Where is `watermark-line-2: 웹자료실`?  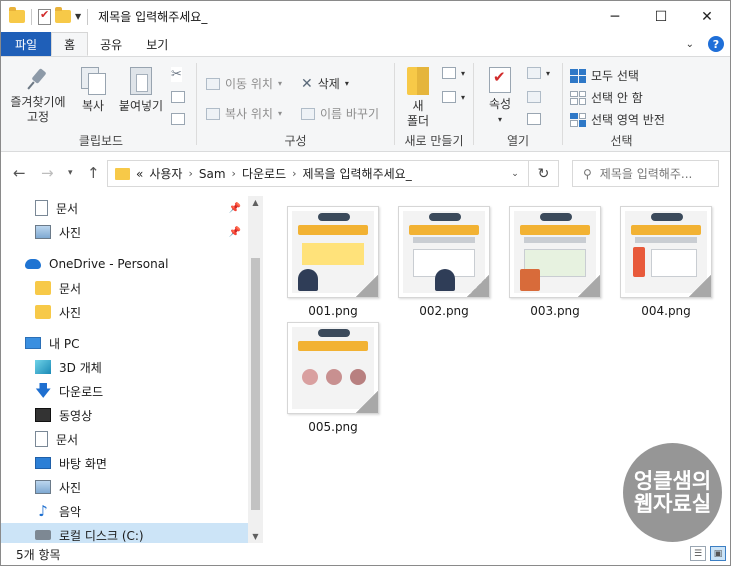
watermark-line-2: 웹자료실 is located at coordinates (672, 503).